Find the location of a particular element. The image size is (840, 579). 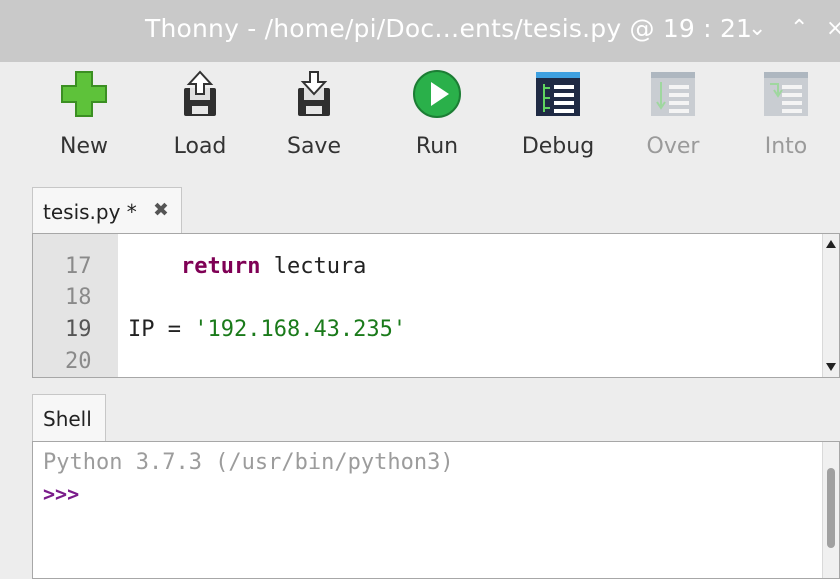

tab-tesis-py: tesis.py * ✖ is located at coordinates (107, 210).